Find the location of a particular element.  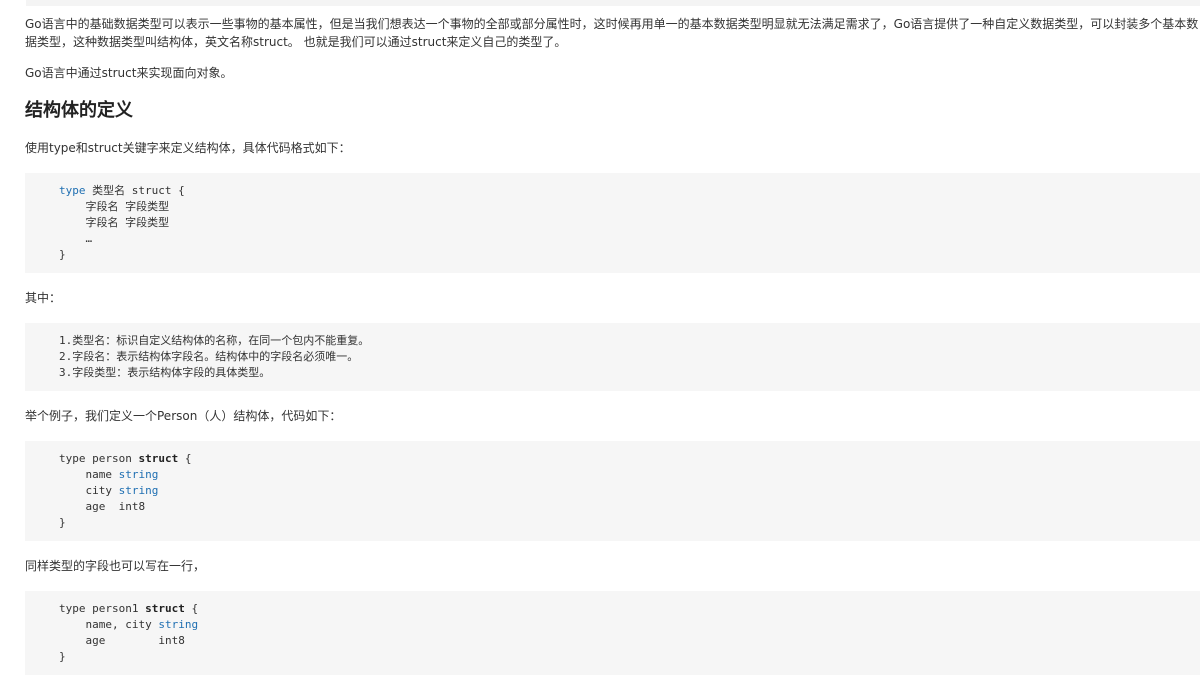

code-line: 1.类型名：标识自定义结构体的名称，在同一个包内不能重复。 is located at coordinates (214, 340).